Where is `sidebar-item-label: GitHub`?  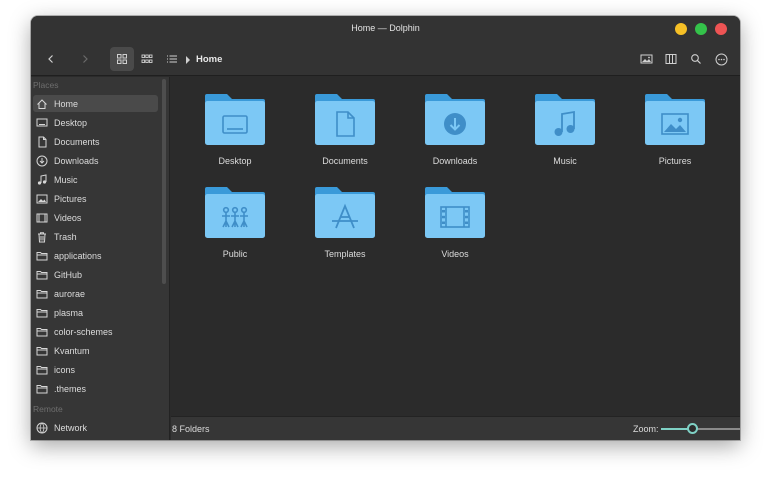 sidebar-item-label: GitHub is located at coordinates (68, 274).